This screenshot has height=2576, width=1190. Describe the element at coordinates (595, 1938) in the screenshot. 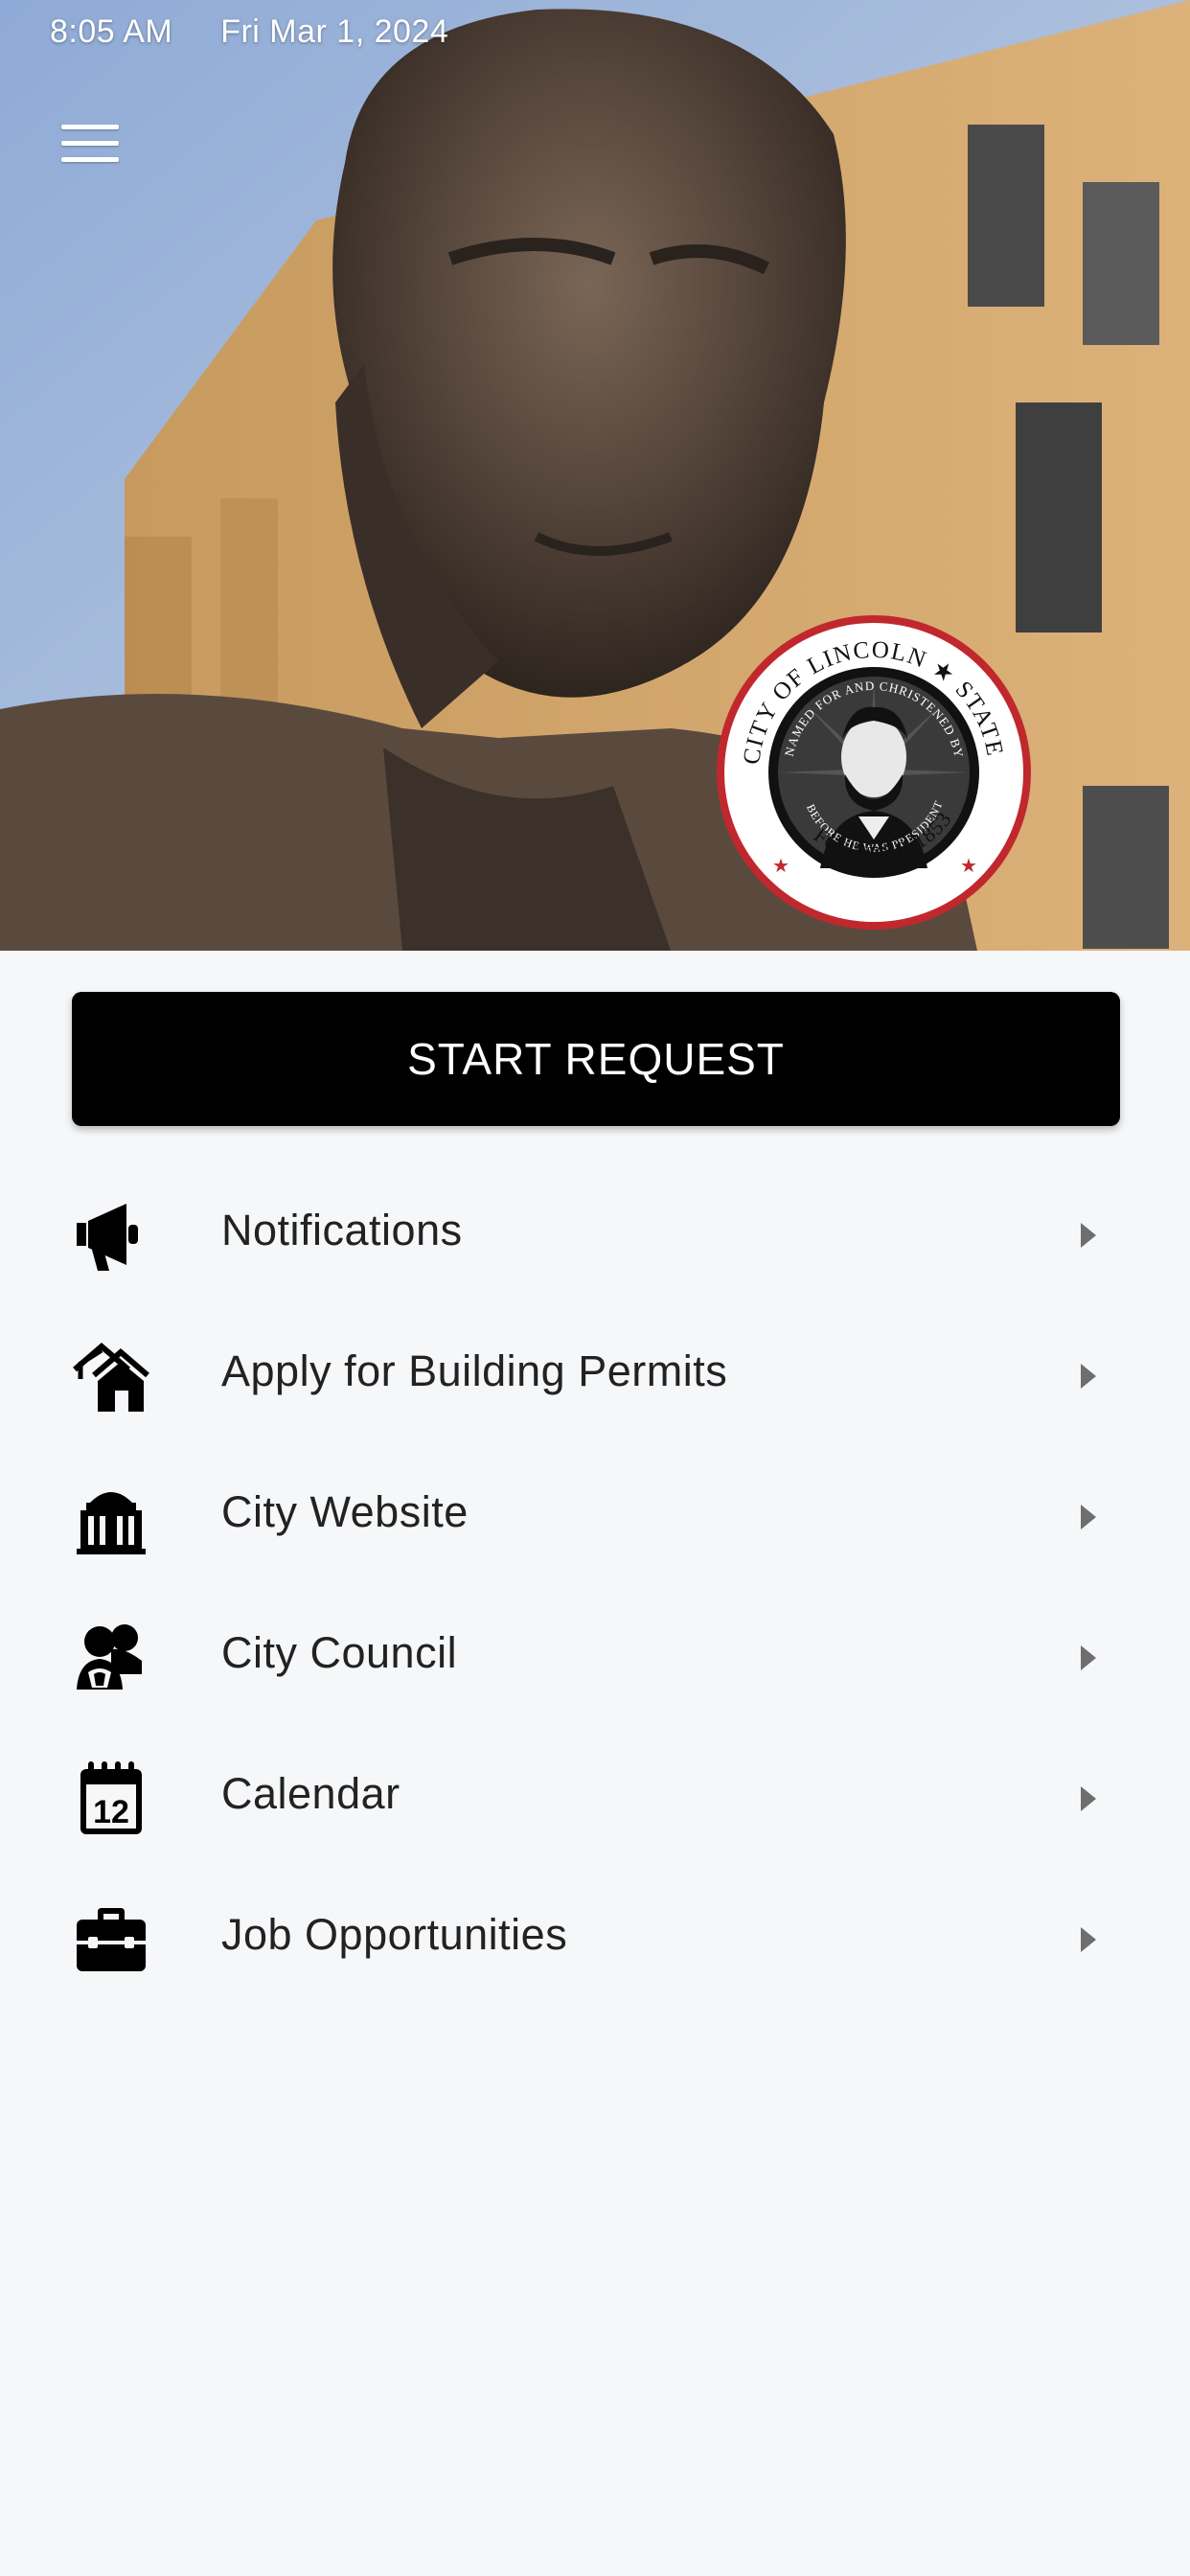

I see `menu-item-job-opportunities: Job Opportunities` at that location.